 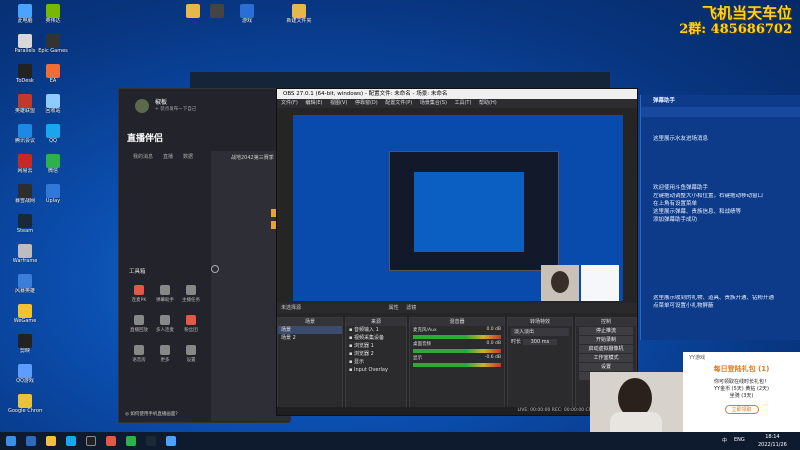 I want to click on desktop-icon-label: Steam, so click(x=25, y=231).